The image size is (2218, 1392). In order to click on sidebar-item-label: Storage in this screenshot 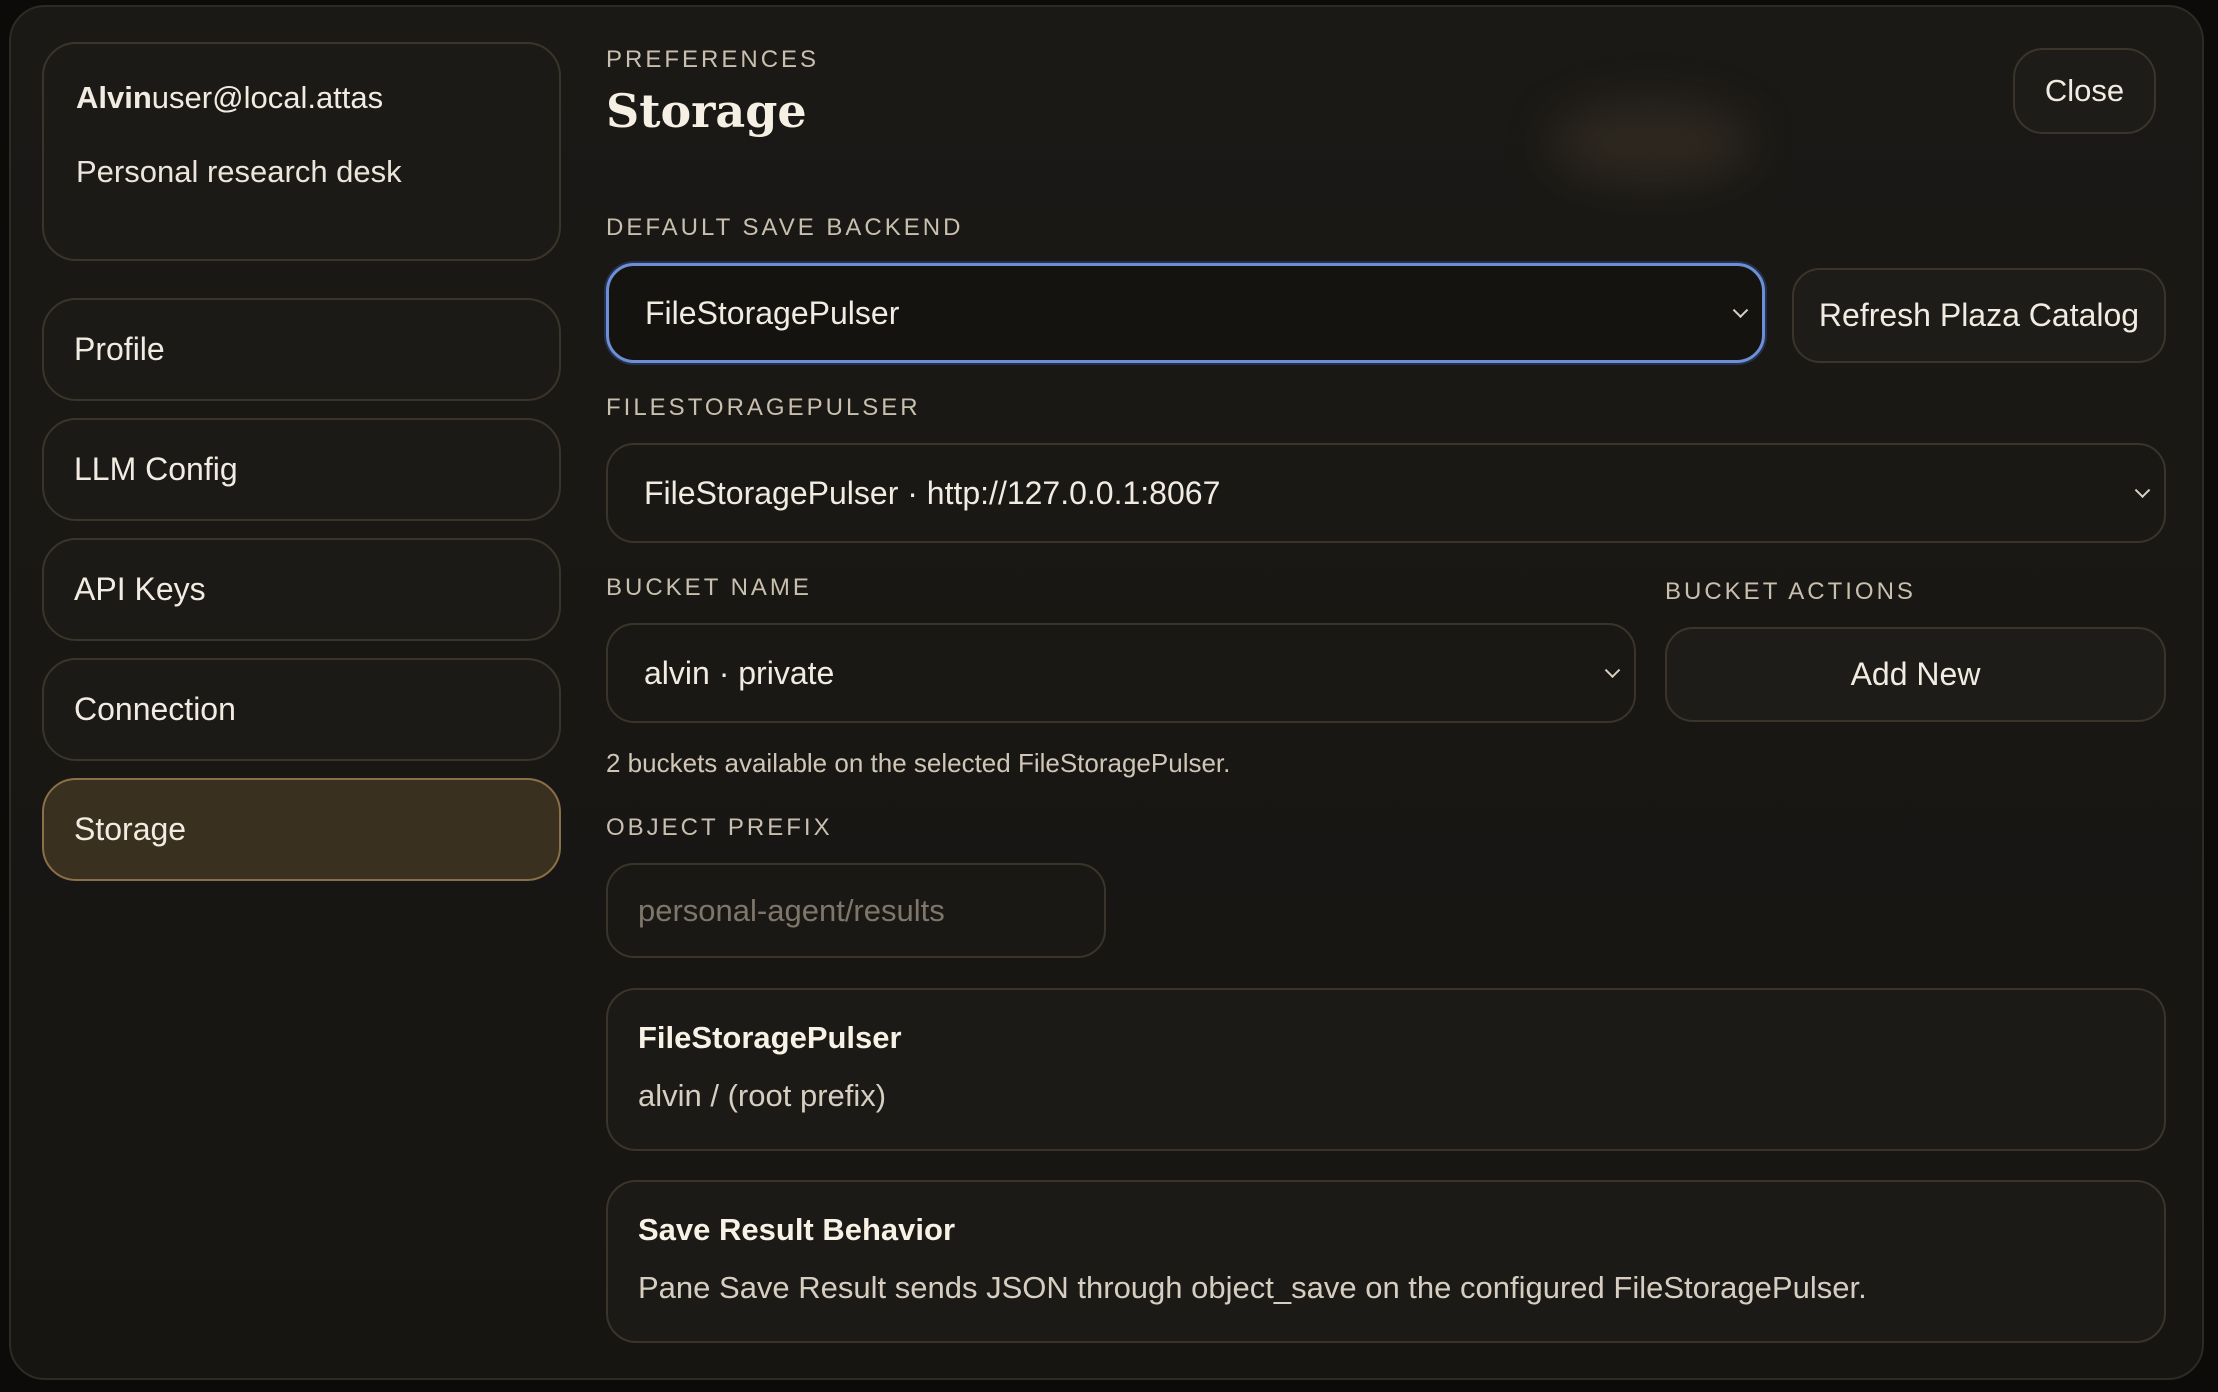, I will do `click(130, 829)`.